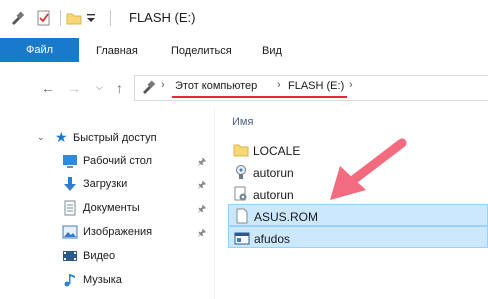  Describe the element at coordinates (368, 169) in the screenshot. I see `annotation-arrow` at that location.